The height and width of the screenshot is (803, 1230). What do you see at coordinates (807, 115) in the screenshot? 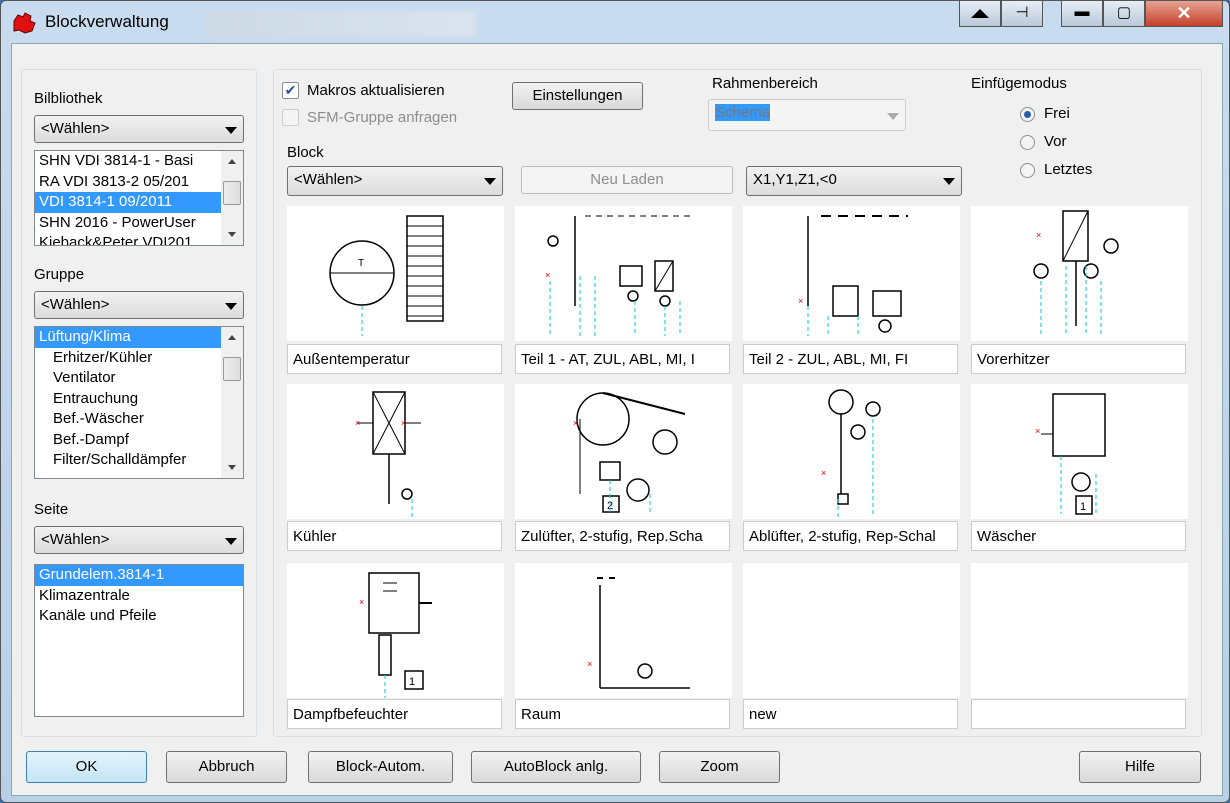
I see `rahmen-combo: Schema` at bounding box center [807, 115].